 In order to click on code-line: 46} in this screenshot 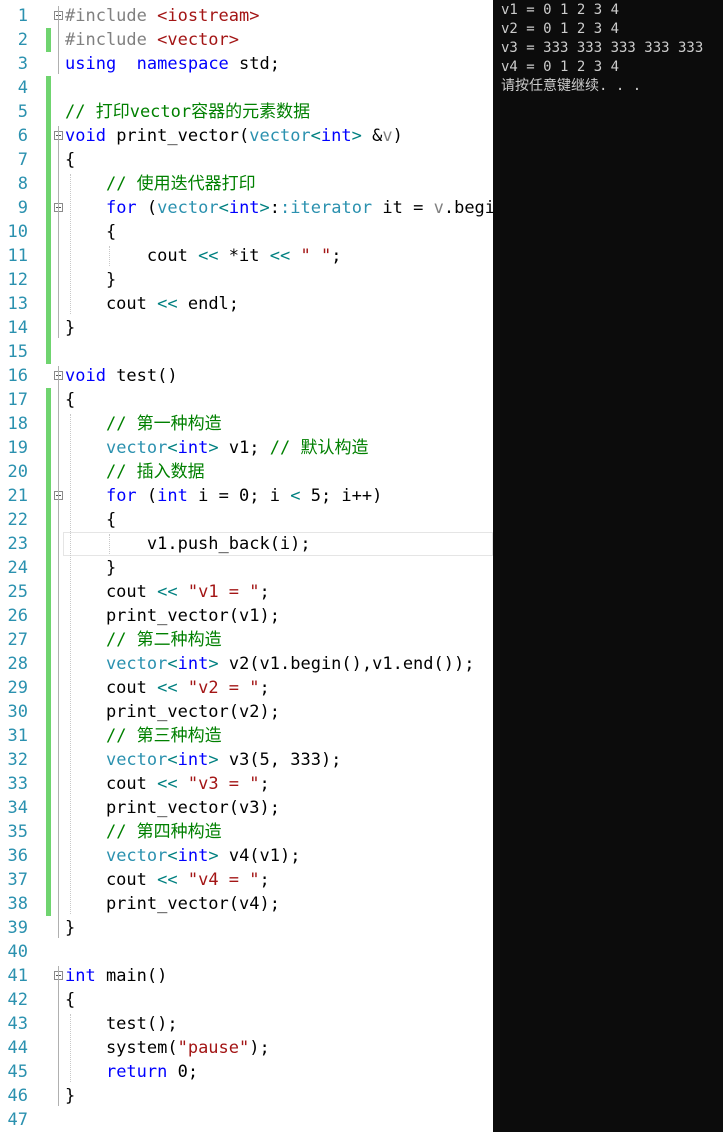, I will do `click(246, 1096)`.